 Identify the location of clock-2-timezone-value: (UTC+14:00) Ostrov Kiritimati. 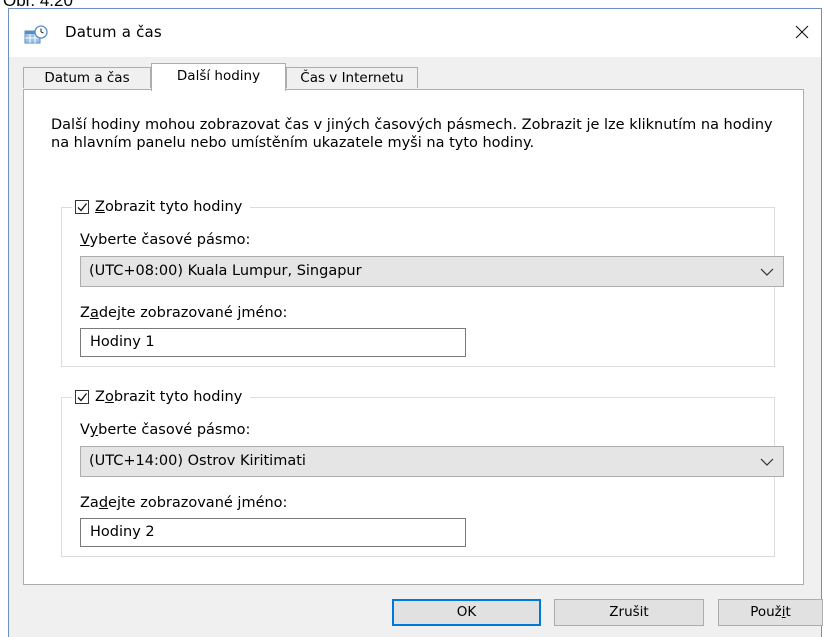
(197, 461).